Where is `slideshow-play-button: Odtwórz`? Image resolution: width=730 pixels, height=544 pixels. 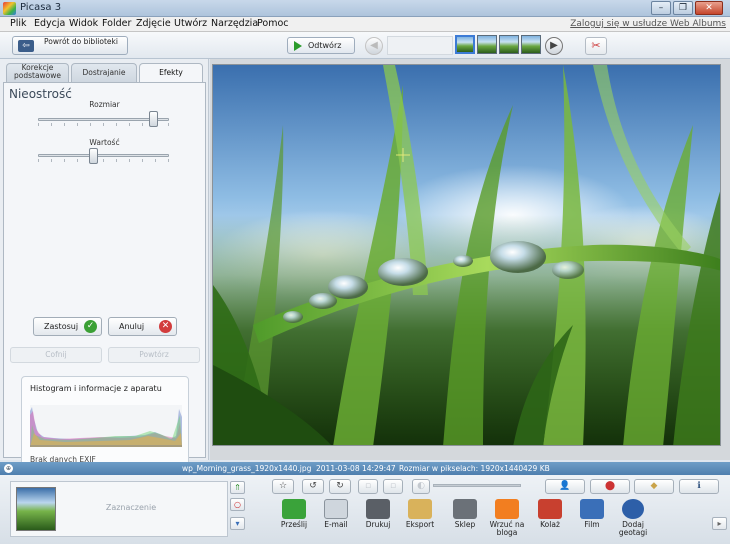
slideshow-play-button: Odtwórz is located at coordinates (321, 45).